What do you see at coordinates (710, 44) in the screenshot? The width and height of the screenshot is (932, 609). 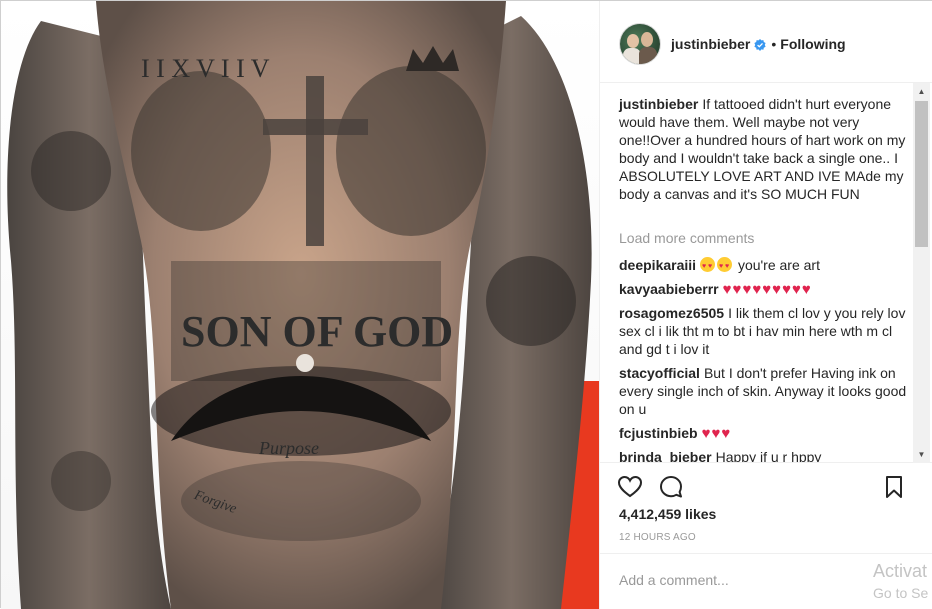 I see `author-username: justinbieber` at bounding box center [710, 44].